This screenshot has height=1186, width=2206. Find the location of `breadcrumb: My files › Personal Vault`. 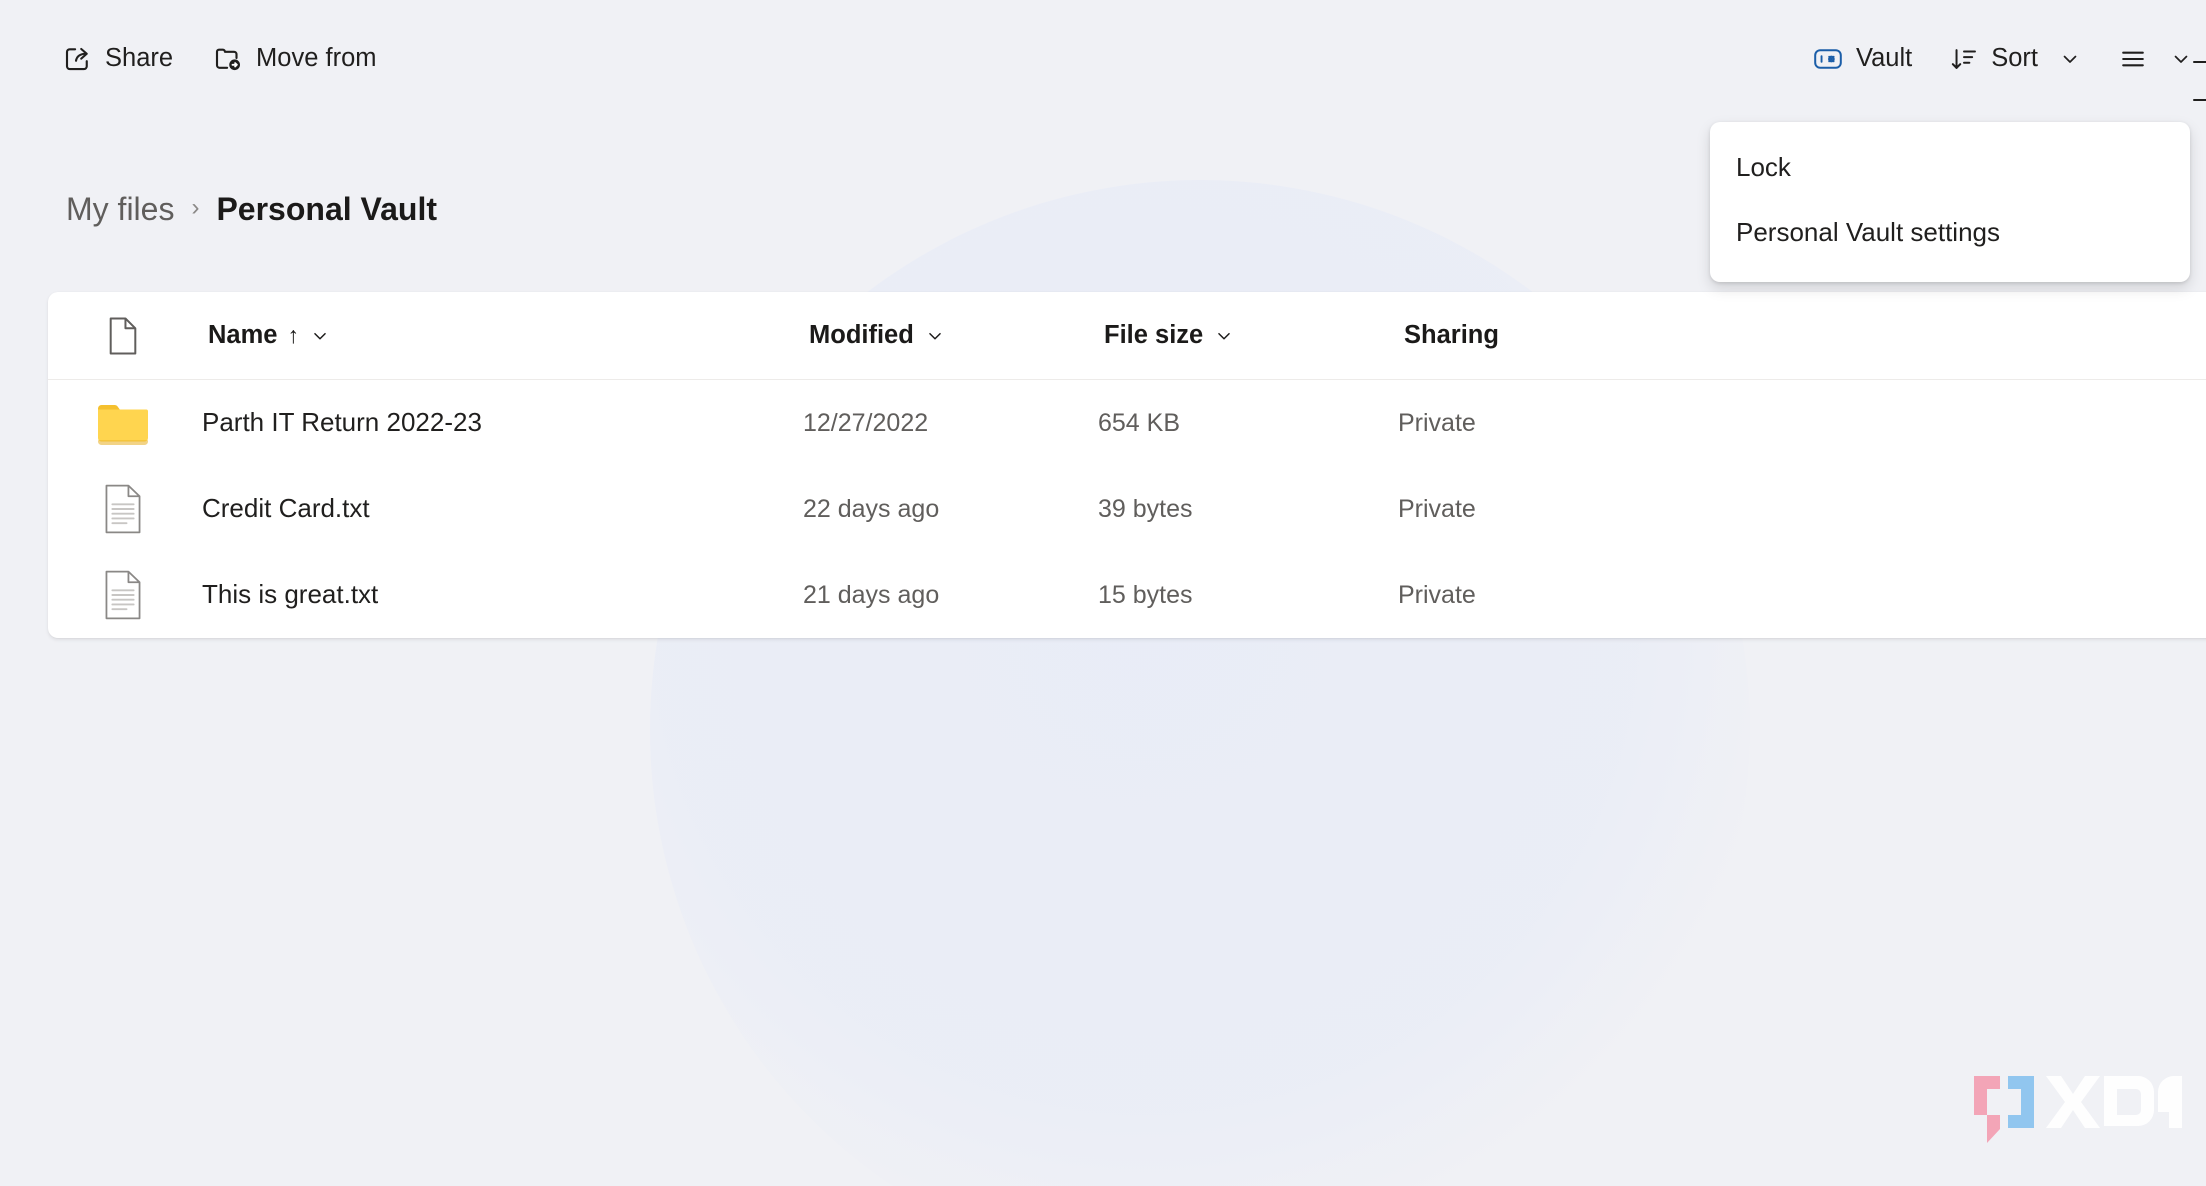

breadcrumb: My files › Personal Vault is located at coordinates (251, 209).